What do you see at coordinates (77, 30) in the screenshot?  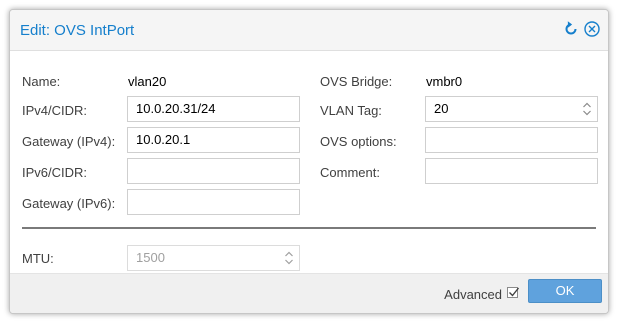 I see `dialog-title: Edit: OVS IntPort` at bounding box center [77, 30].